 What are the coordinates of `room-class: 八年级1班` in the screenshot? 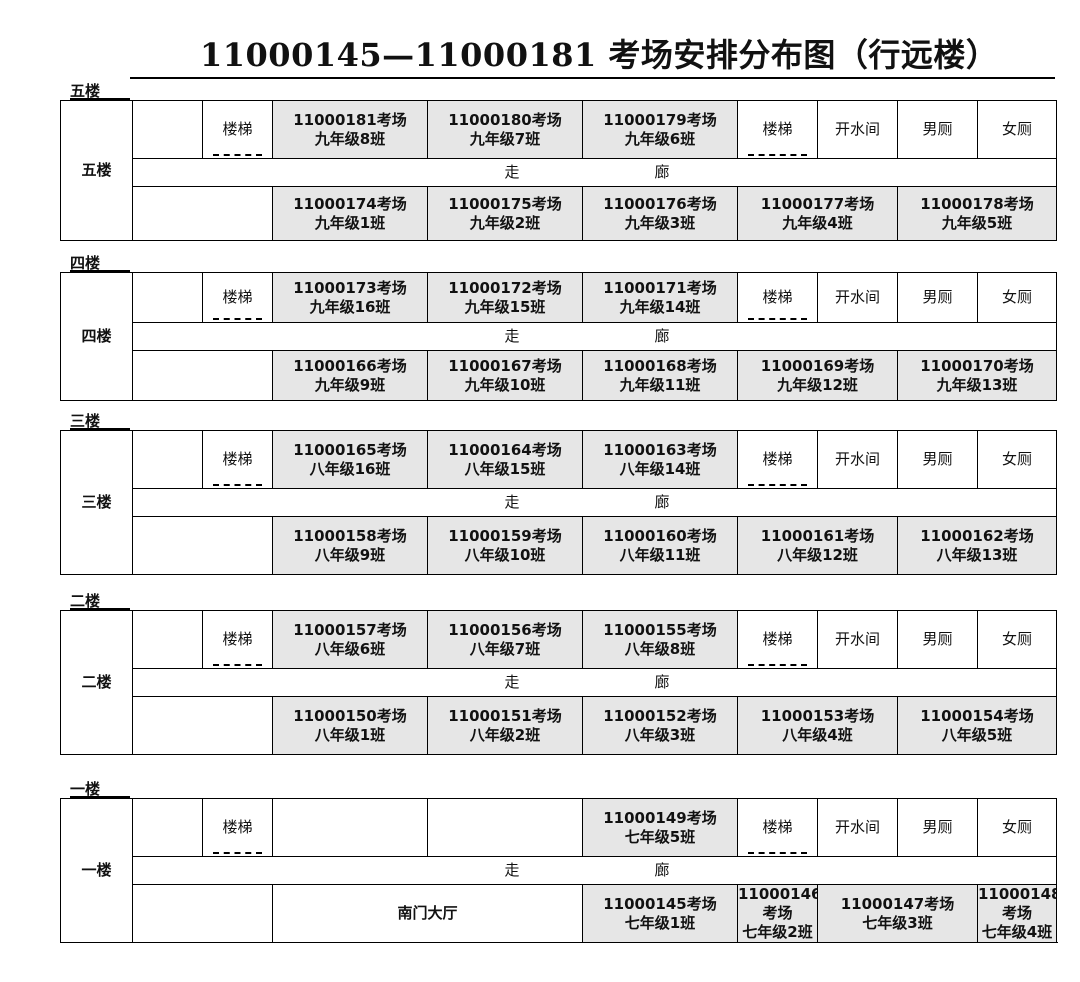 It's located at (350, 734).